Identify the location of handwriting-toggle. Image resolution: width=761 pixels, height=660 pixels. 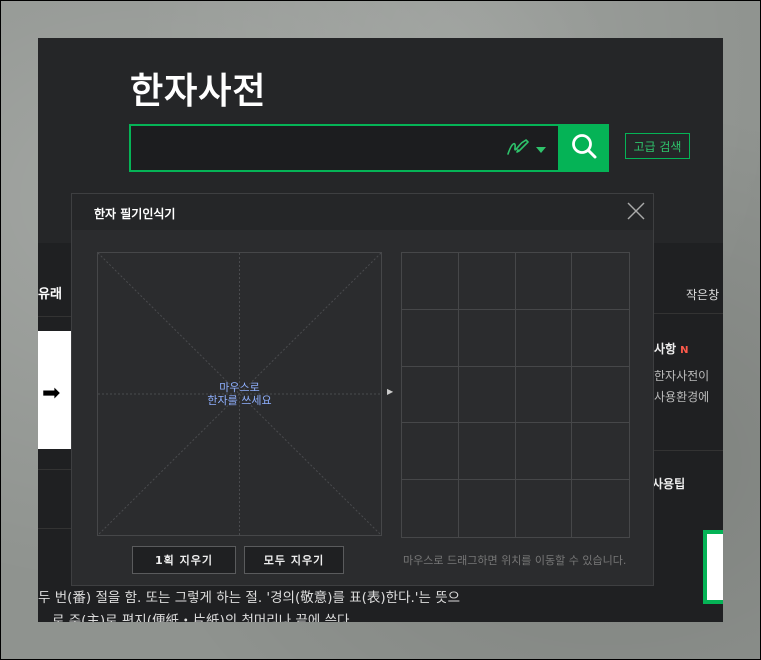
(526, 149).